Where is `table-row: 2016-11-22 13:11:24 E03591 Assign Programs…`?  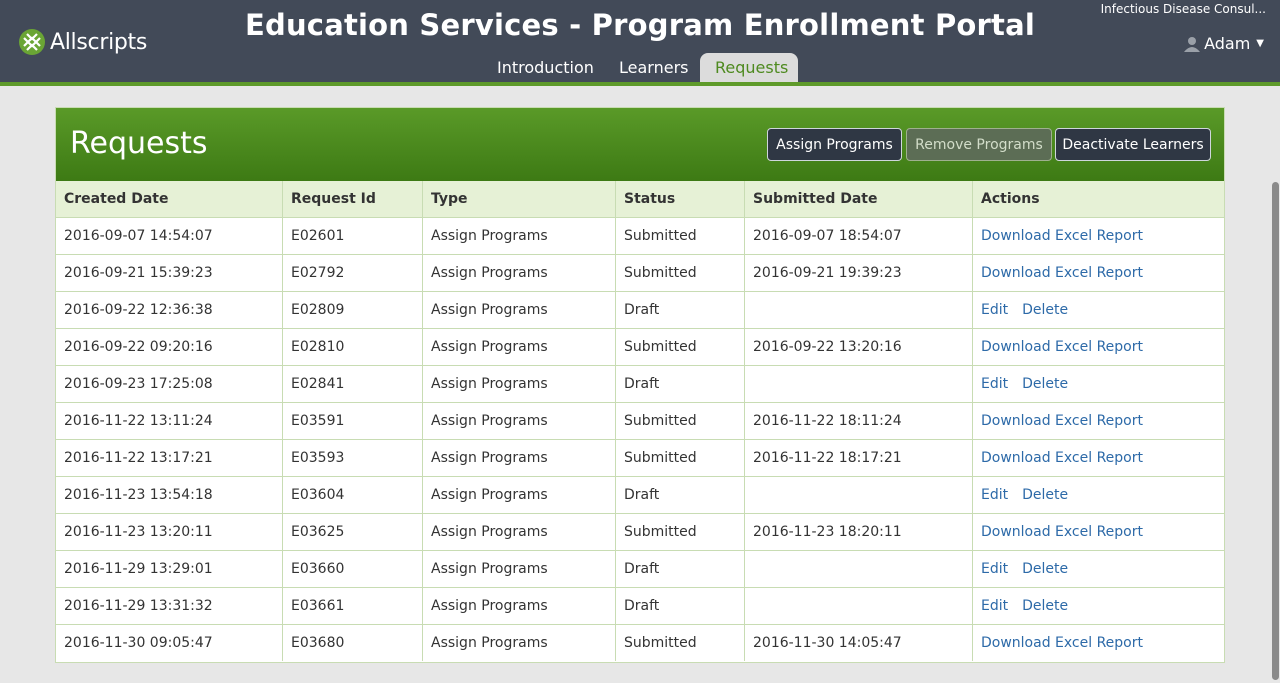
table-row: 2016-11-22 13:11:24 E03591 Assign Programs… is located at coordinates (640, 421).